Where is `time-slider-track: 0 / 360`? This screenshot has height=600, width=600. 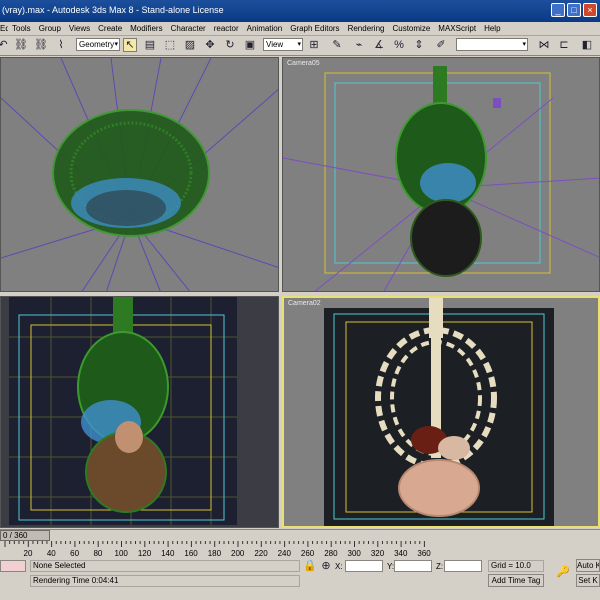
time-slider-track: 0 / 360 is located at coordinates (300, 535).